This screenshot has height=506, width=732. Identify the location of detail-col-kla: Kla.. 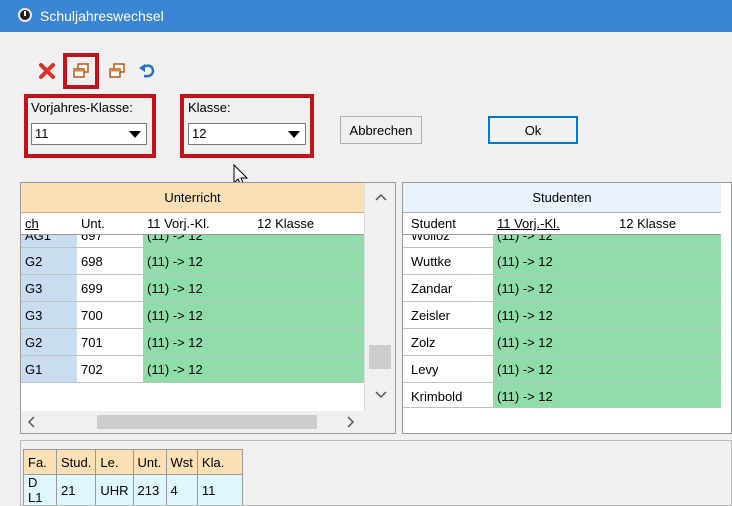
(219, 462).